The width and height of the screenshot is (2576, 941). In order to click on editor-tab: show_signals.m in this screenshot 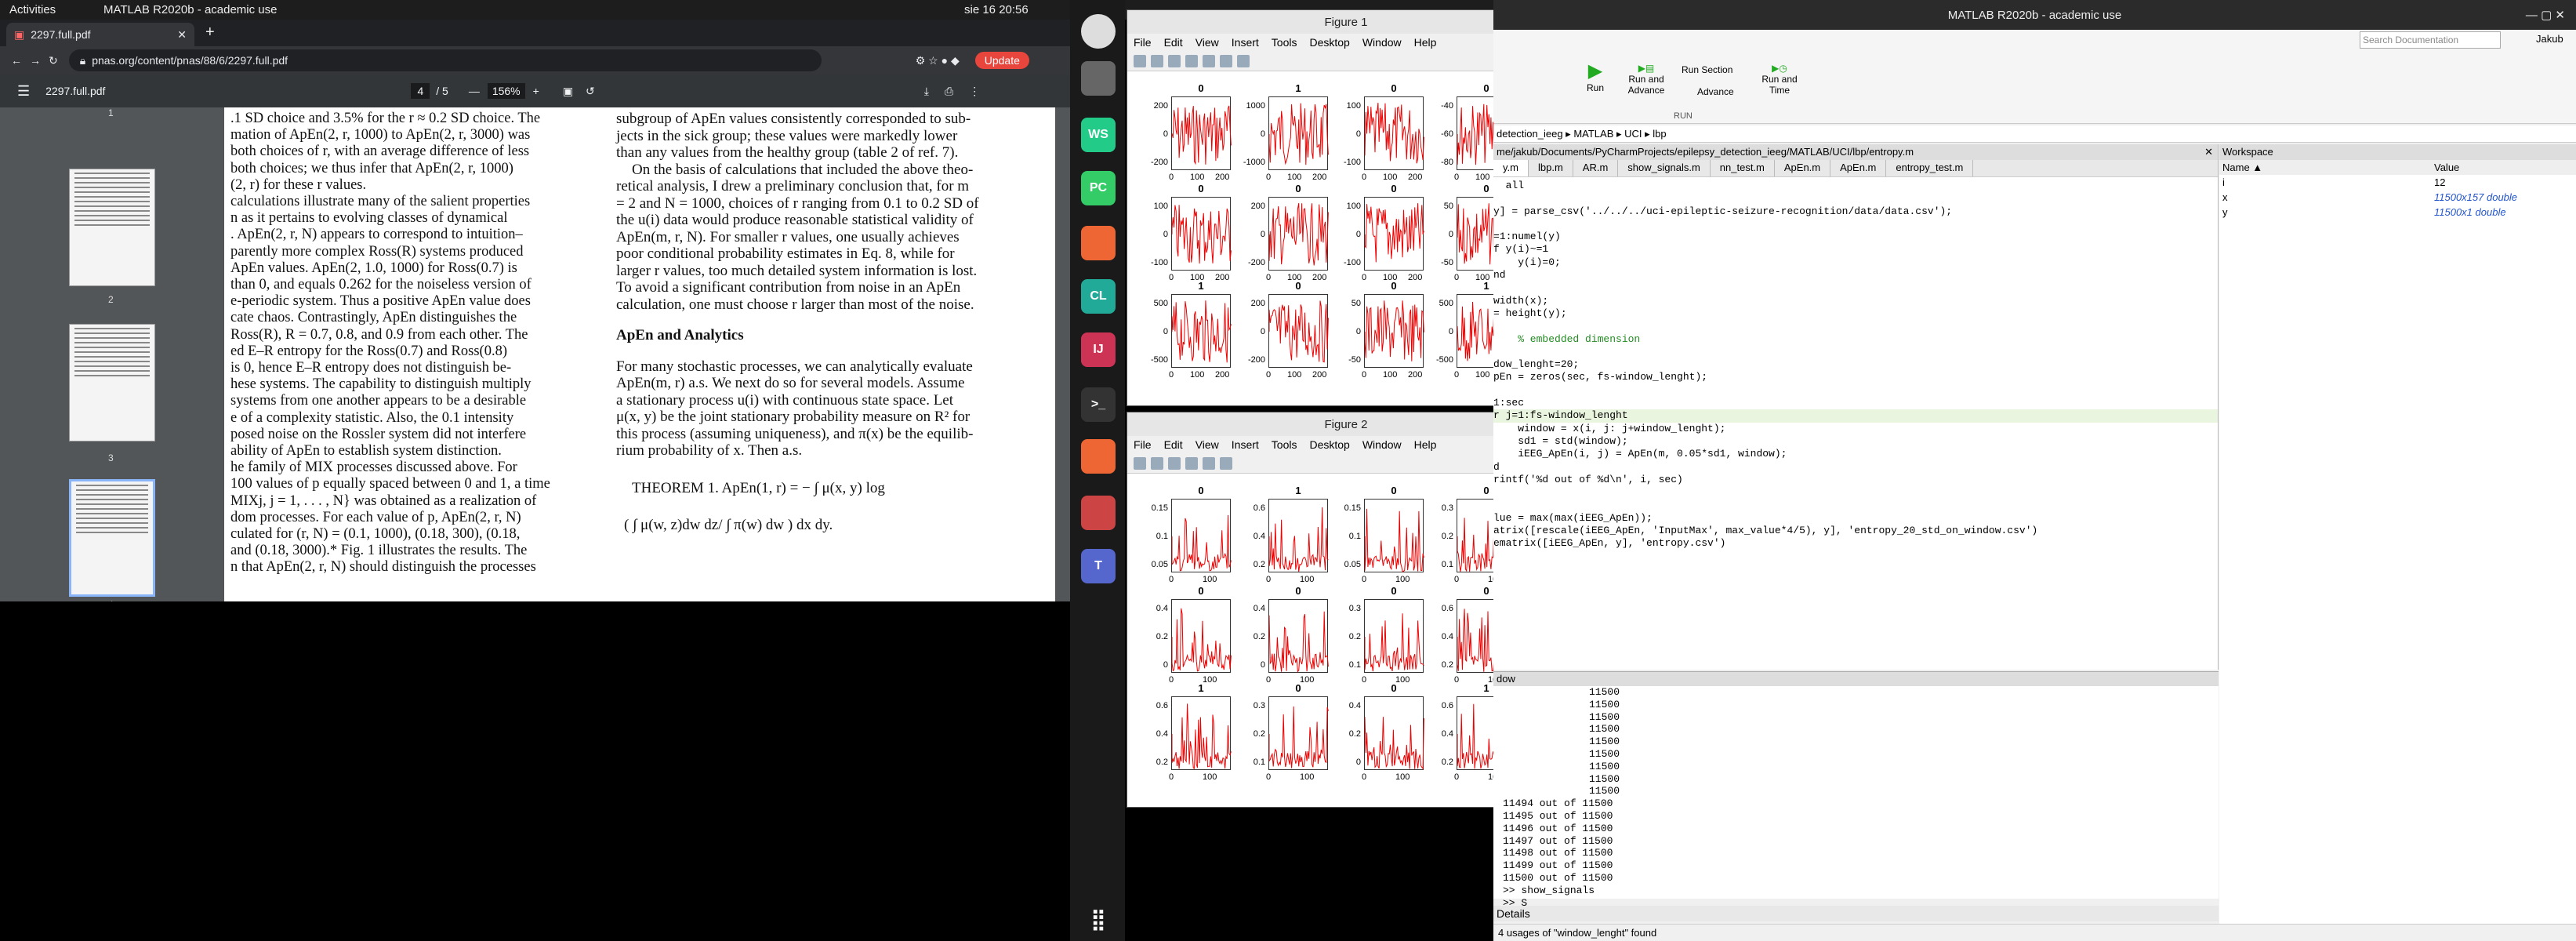, I will do `click(1665, 168)`.